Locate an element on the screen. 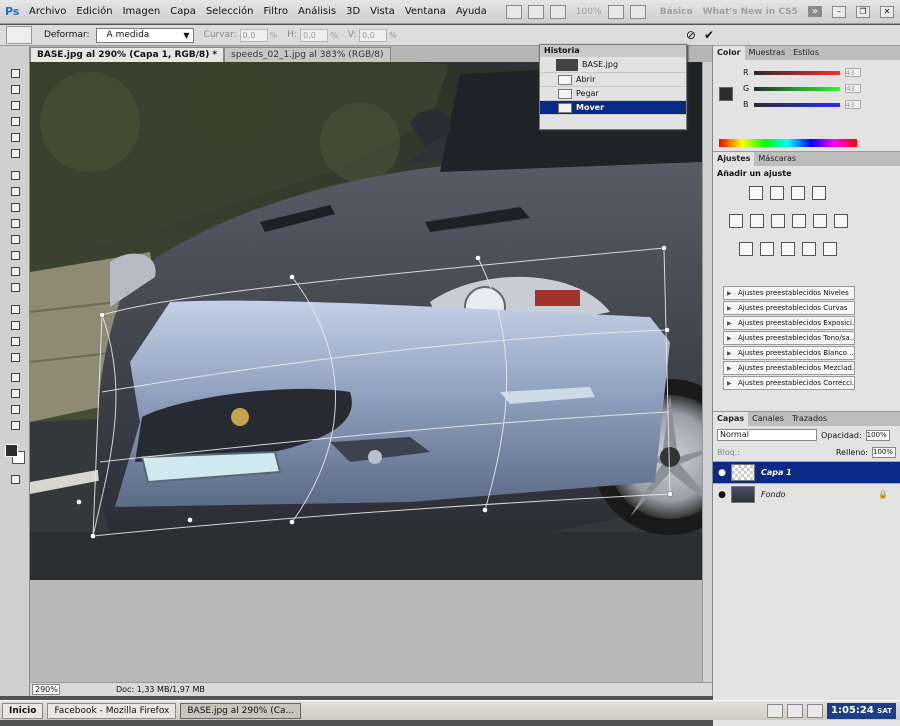  green-slider is located at coordinates (797, 88).